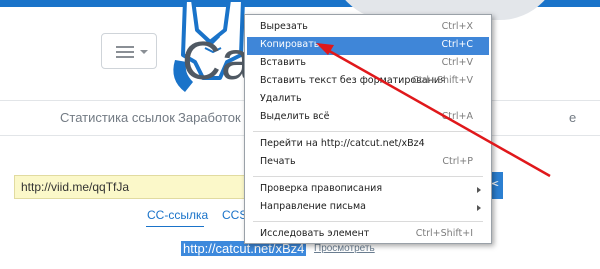  Describe the element at coordinates (457, 116) in the screenshot. I see `menu-item-shortcut: Ctrl+A` at that location.